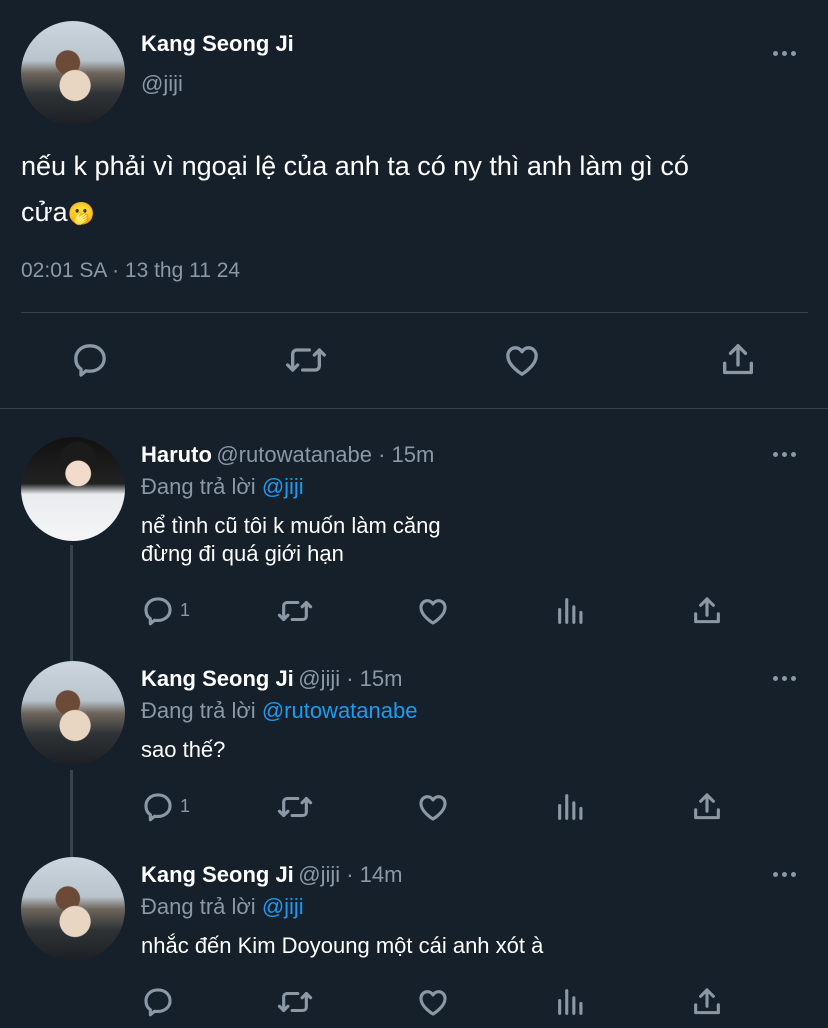  What do you see at coordinates (185, 806) in the screenshot?
I see `reply-2-reply-count: 1` at bounding box center [185, 806].